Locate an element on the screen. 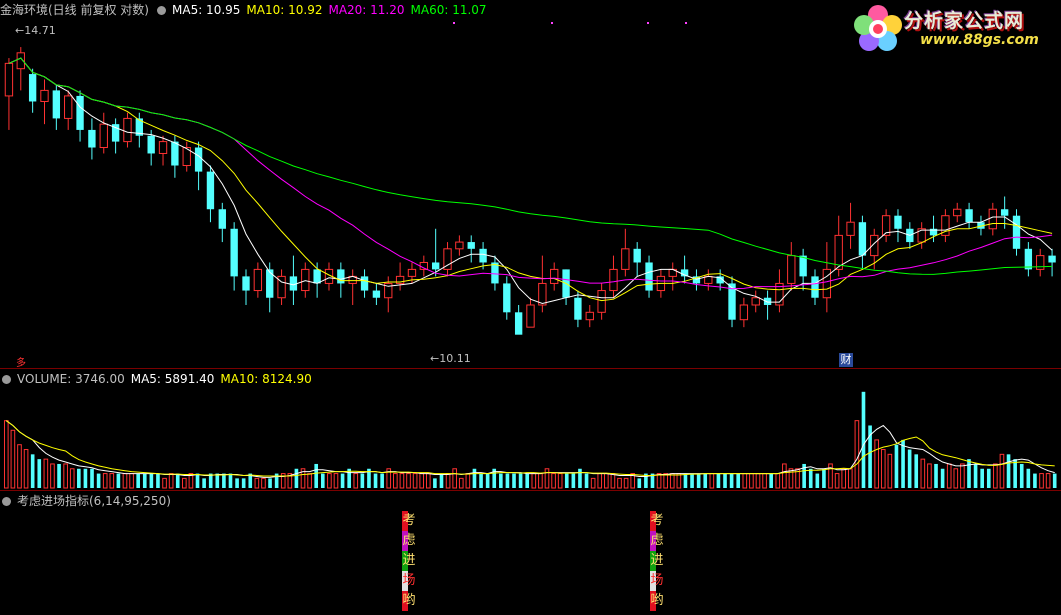 This screenshot has height=615, width=1061. high-price-label: ←14.71 is located at coordinates (35, 30).